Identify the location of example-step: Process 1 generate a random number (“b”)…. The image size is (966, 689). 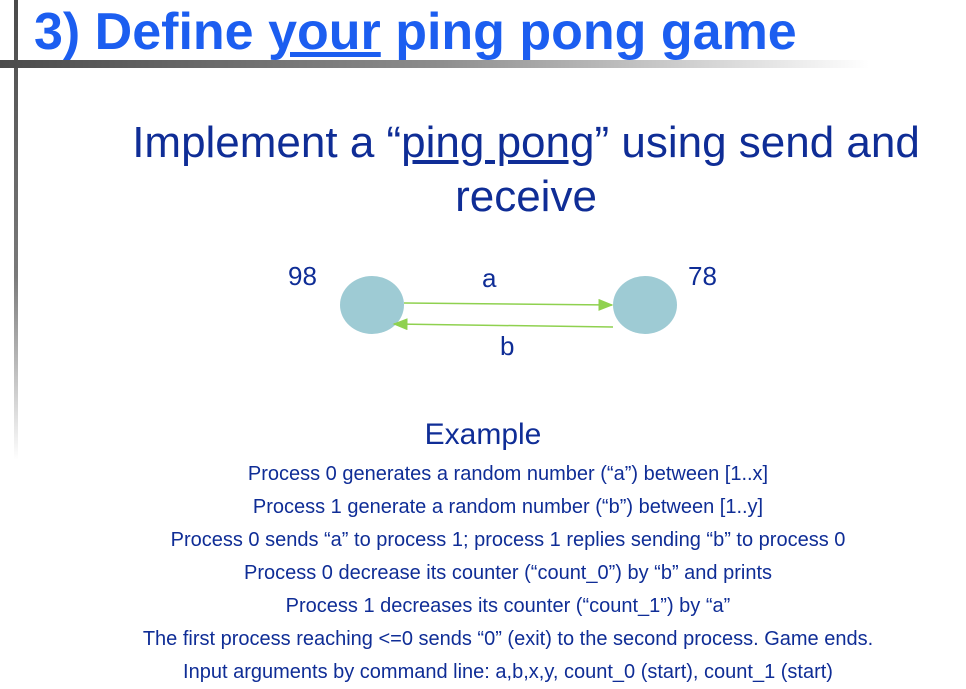
(508, 507).